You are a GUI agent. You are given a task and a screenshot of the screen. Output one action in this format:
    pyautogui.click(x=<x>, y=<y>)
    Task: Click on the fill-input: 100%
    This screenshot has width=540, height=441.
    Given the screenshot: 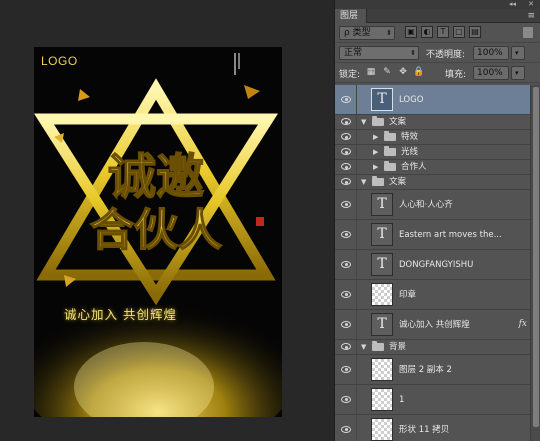 What is the action you would take?
    pyautogui.click(x=491, y=73)
    